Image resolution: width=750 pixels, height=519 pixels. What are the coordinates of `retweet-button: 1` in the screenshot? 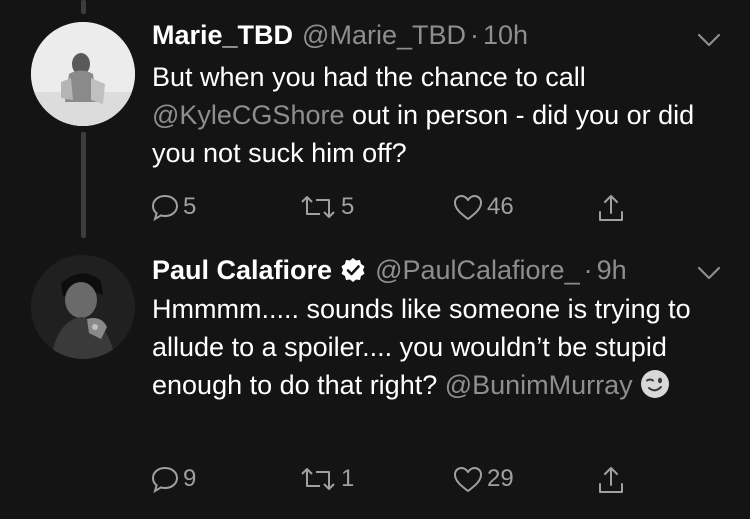 It's located at (326, 479).